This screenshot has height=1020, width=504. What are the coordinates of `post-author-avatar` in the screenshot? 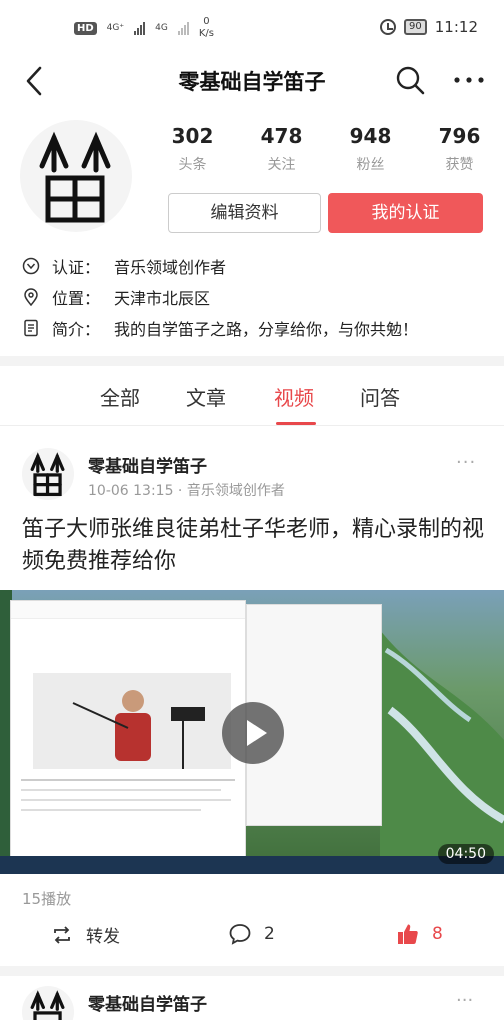 It's located at (48, 474).